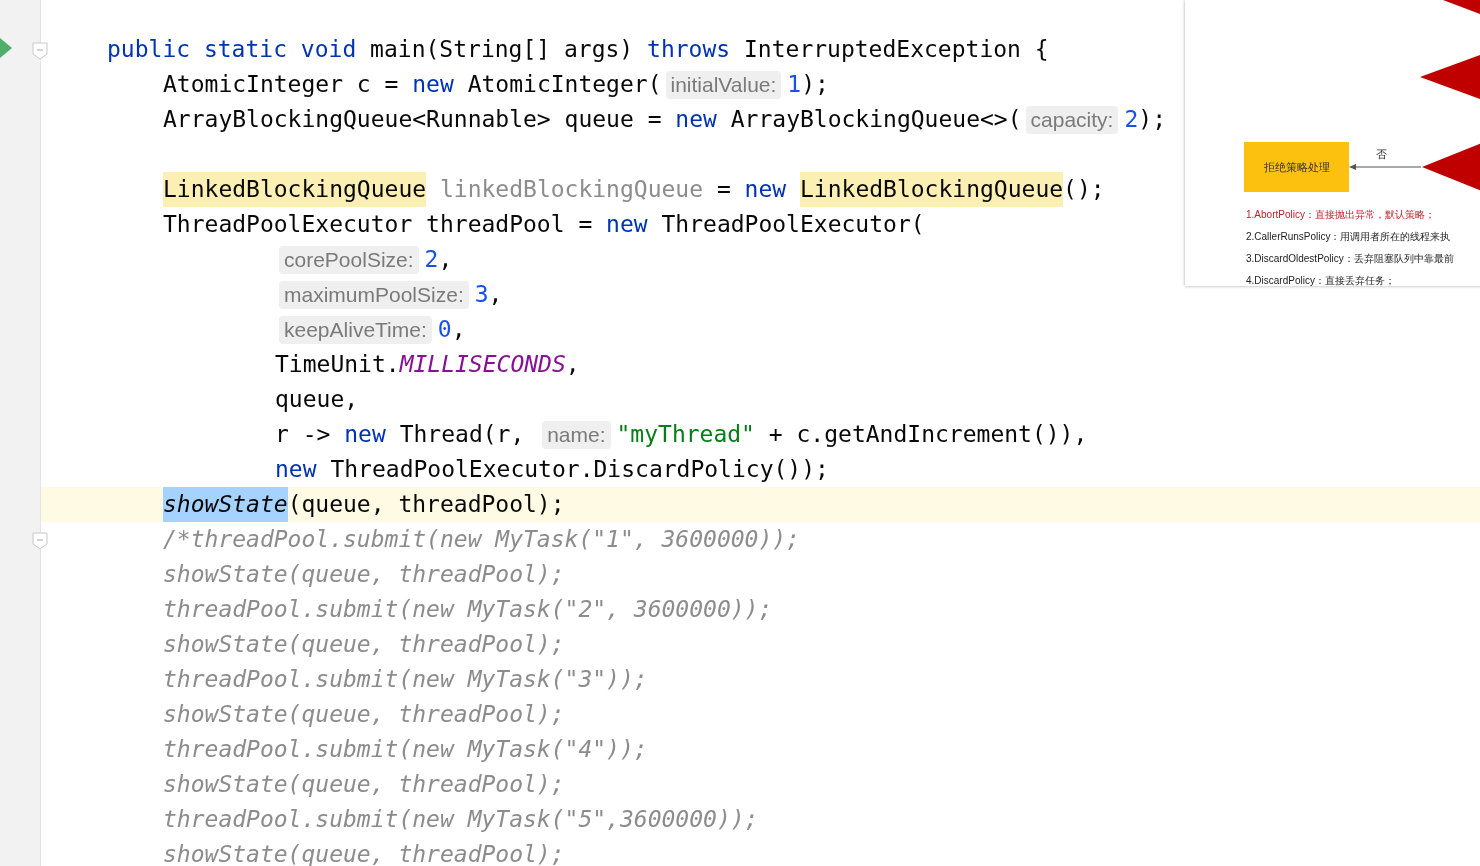  Describe the element at coordinates (444, 329) in the screenshot. I see `number-literal: 0` at that location.